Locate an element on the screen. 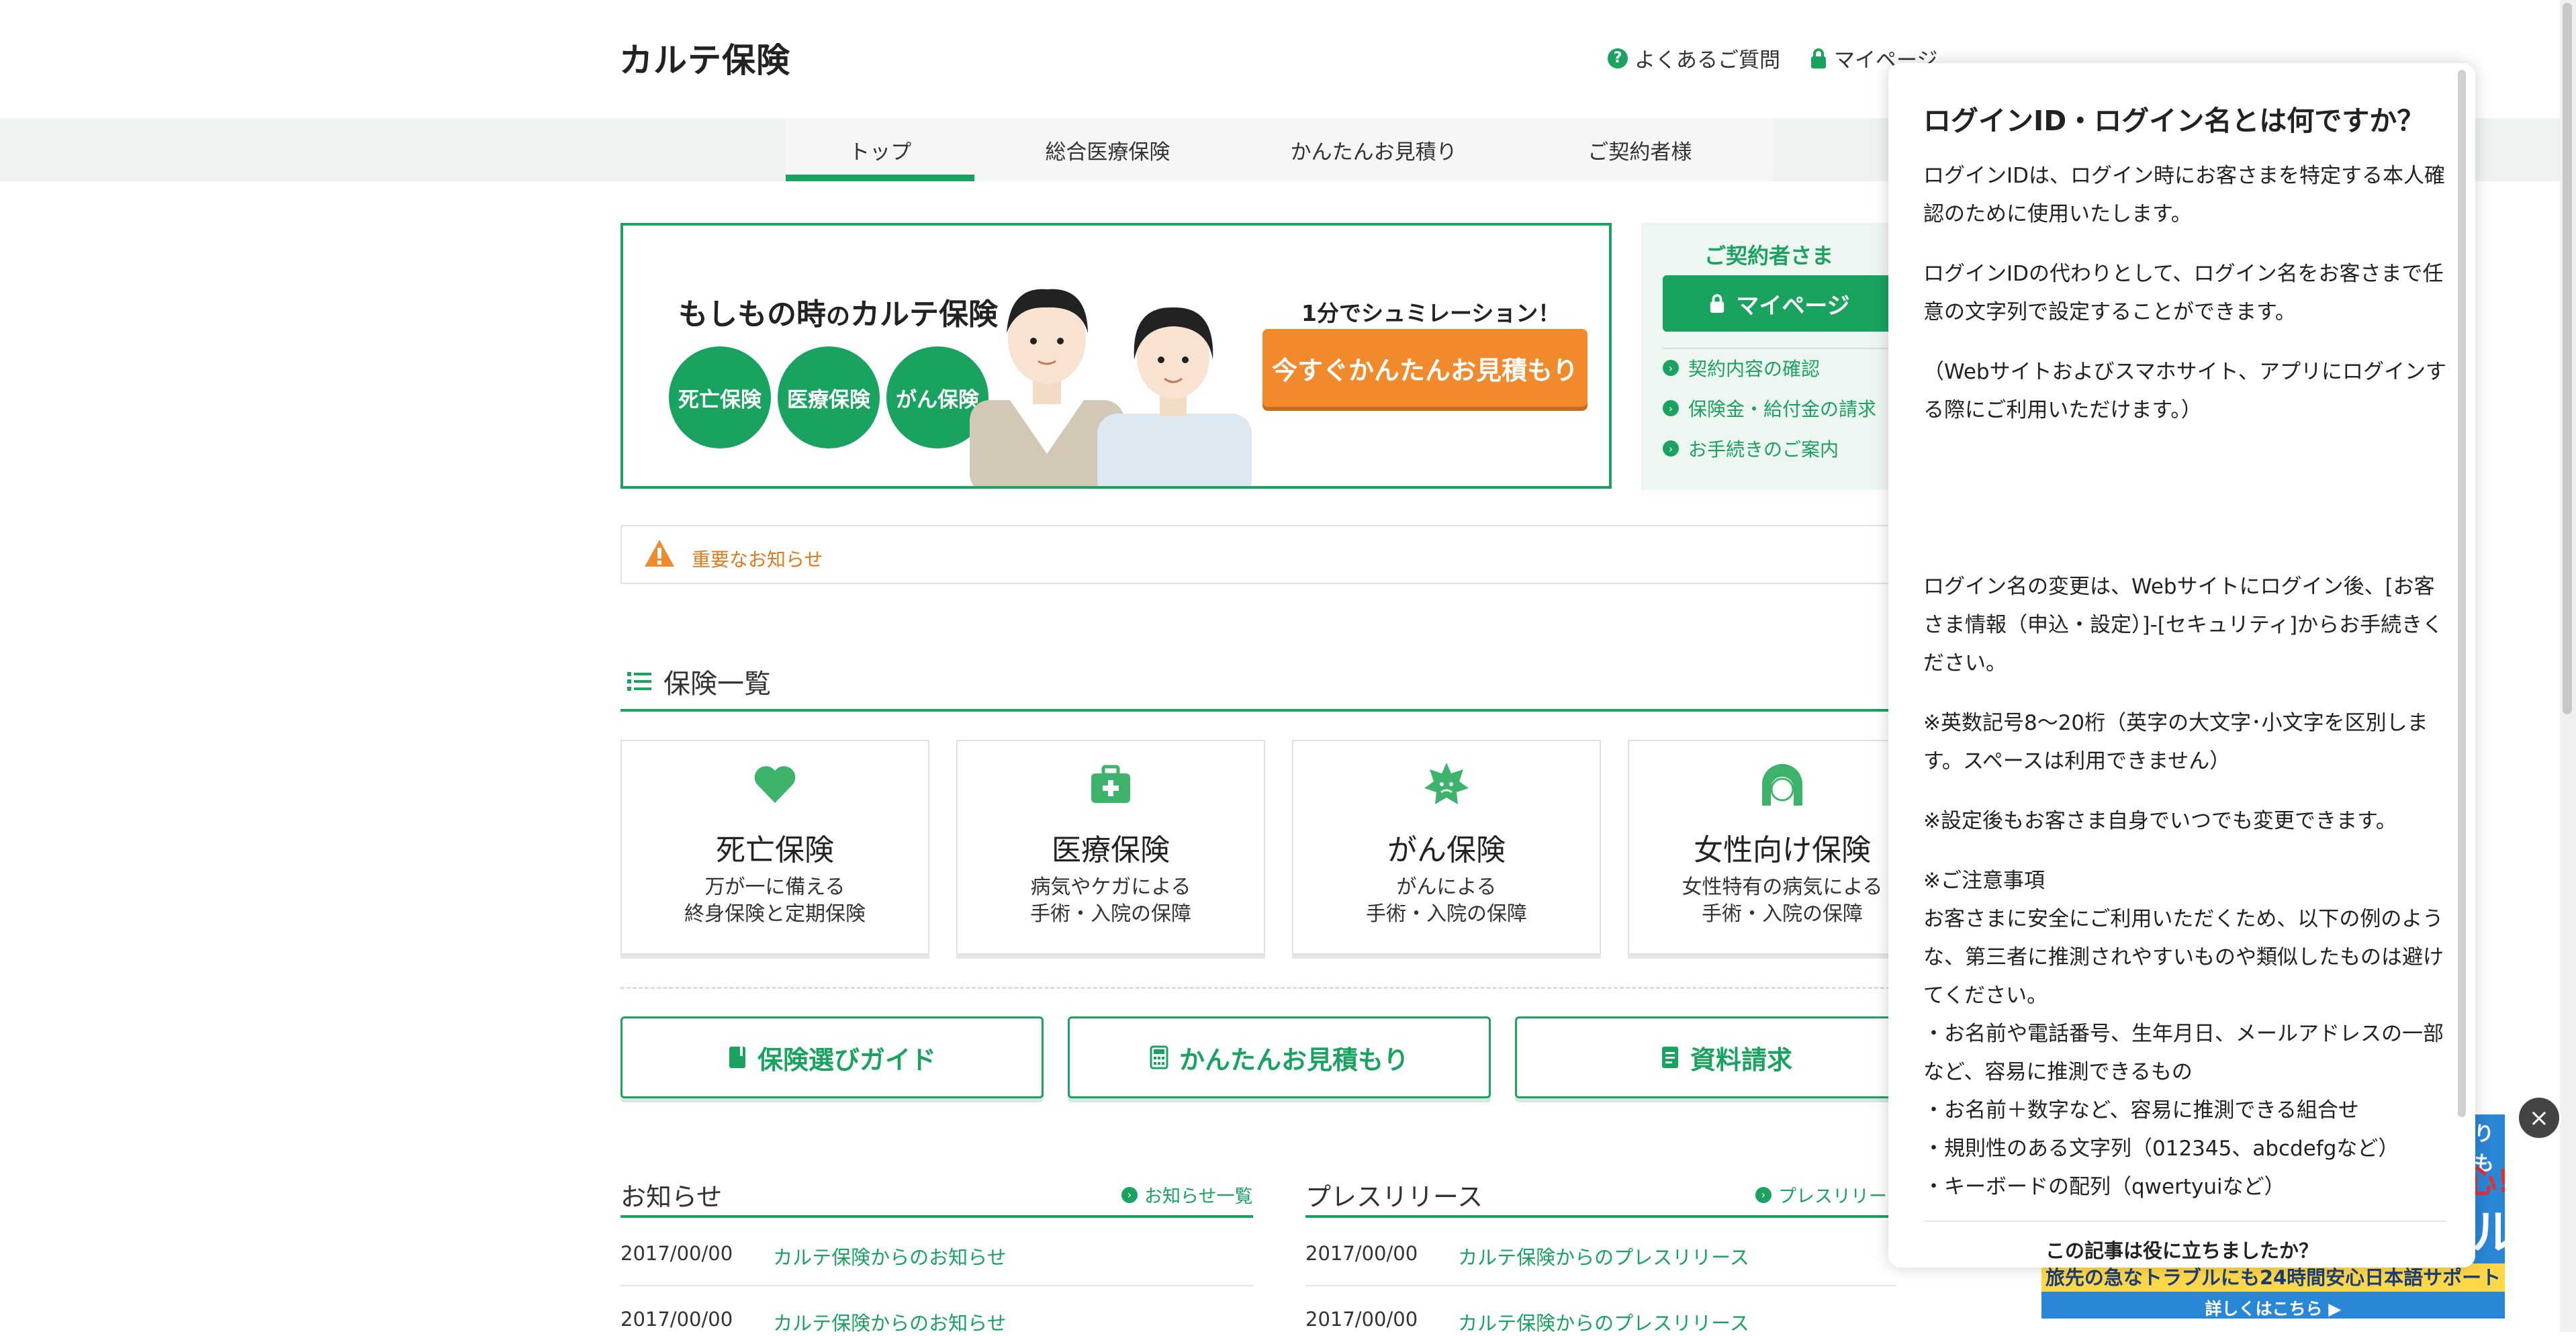  card-death-insurance: 死亡保険 万が一に備える 終身保険と定期保険 is located at coordinates (774, 847).